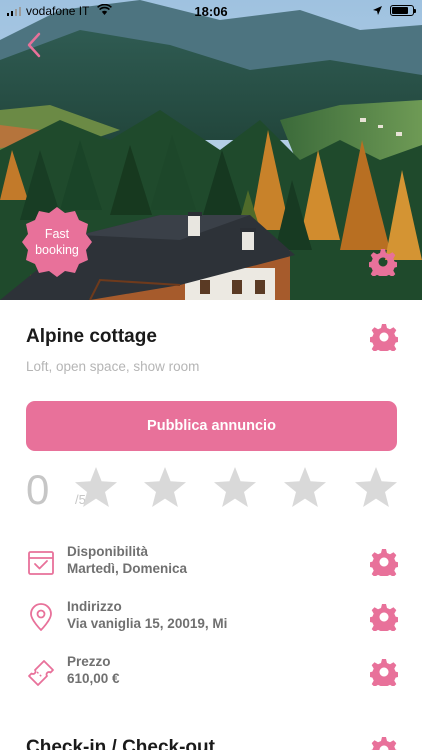 This screenshot has width=422, height=750. What do you see at coordinates (57, 250) in the screenshot?
I see `badge-line-2: booking` at bounding box center [57, 250].